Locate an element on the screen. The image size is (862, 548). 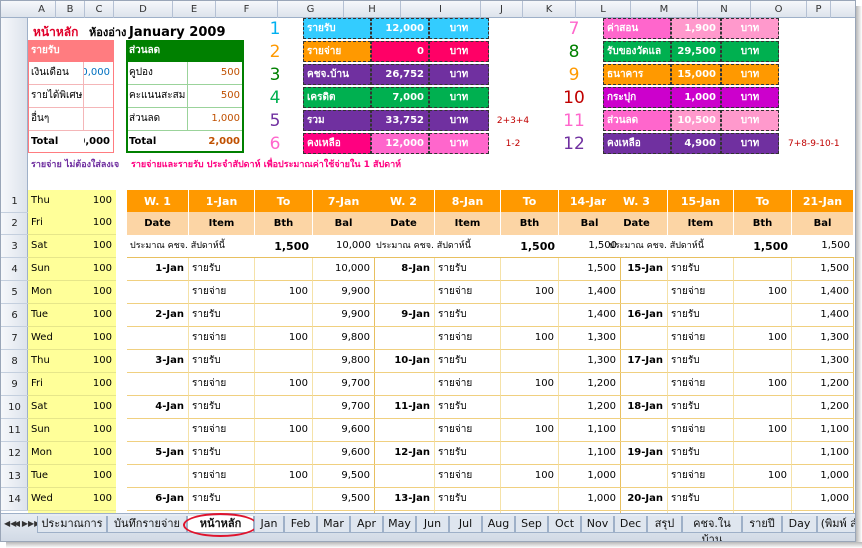
sheet-tab: สรุป is located at coordinates (664, 524).